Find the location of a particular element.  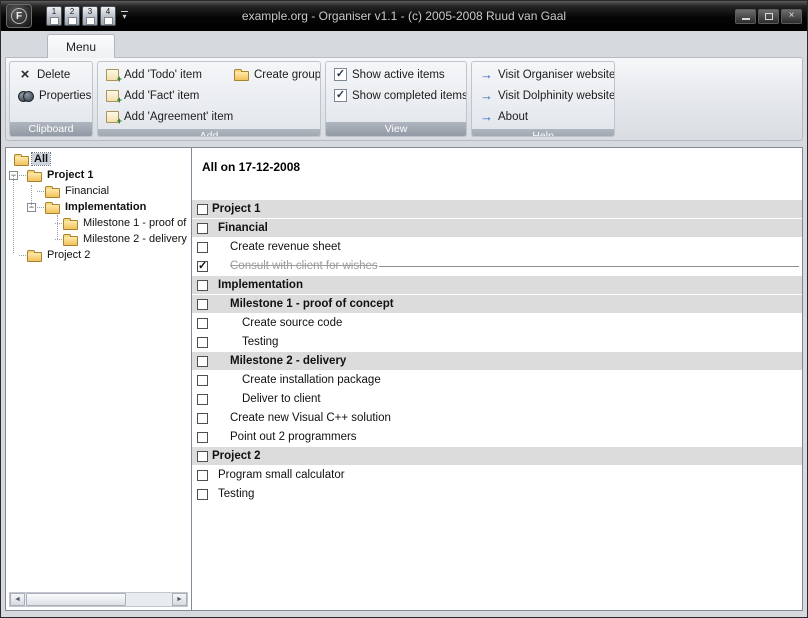

document-icon is located at coordinates (90, 20).